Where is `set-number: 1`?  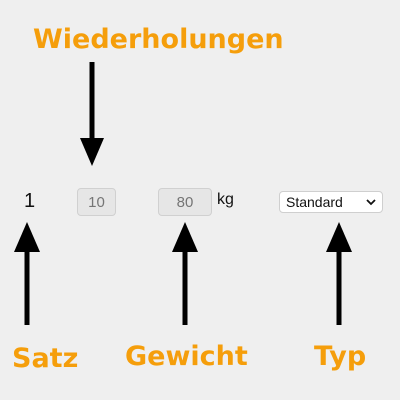
set-number: 1 is located at coordinates (30, 201).